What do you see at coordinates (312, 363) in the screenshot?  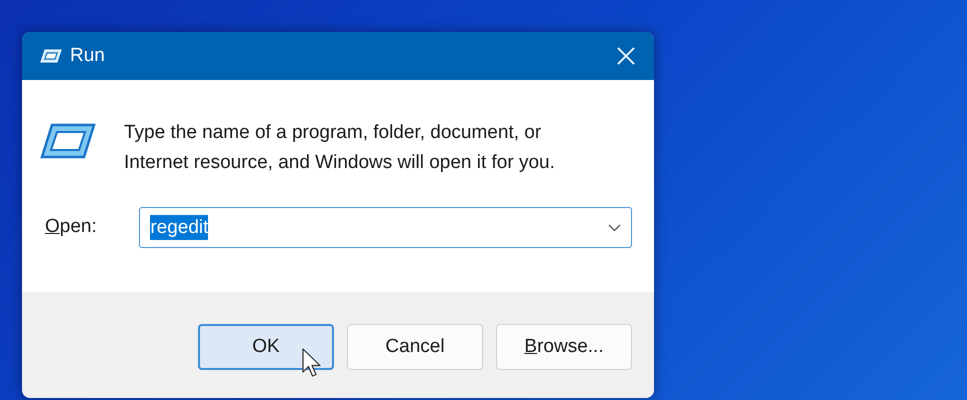 I see `mouse-pointer-icon` at bounding box center [312, 363].